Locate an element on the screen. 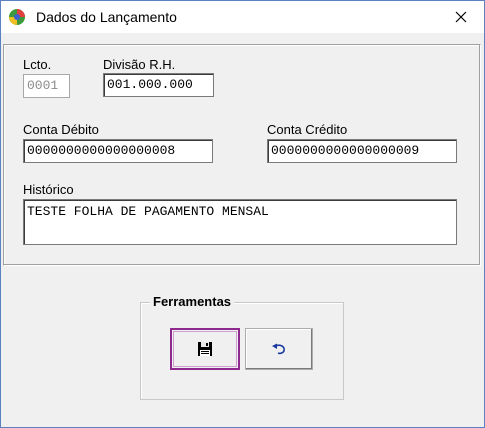  undo-arrow-icon is located at coordinates (278, 349).